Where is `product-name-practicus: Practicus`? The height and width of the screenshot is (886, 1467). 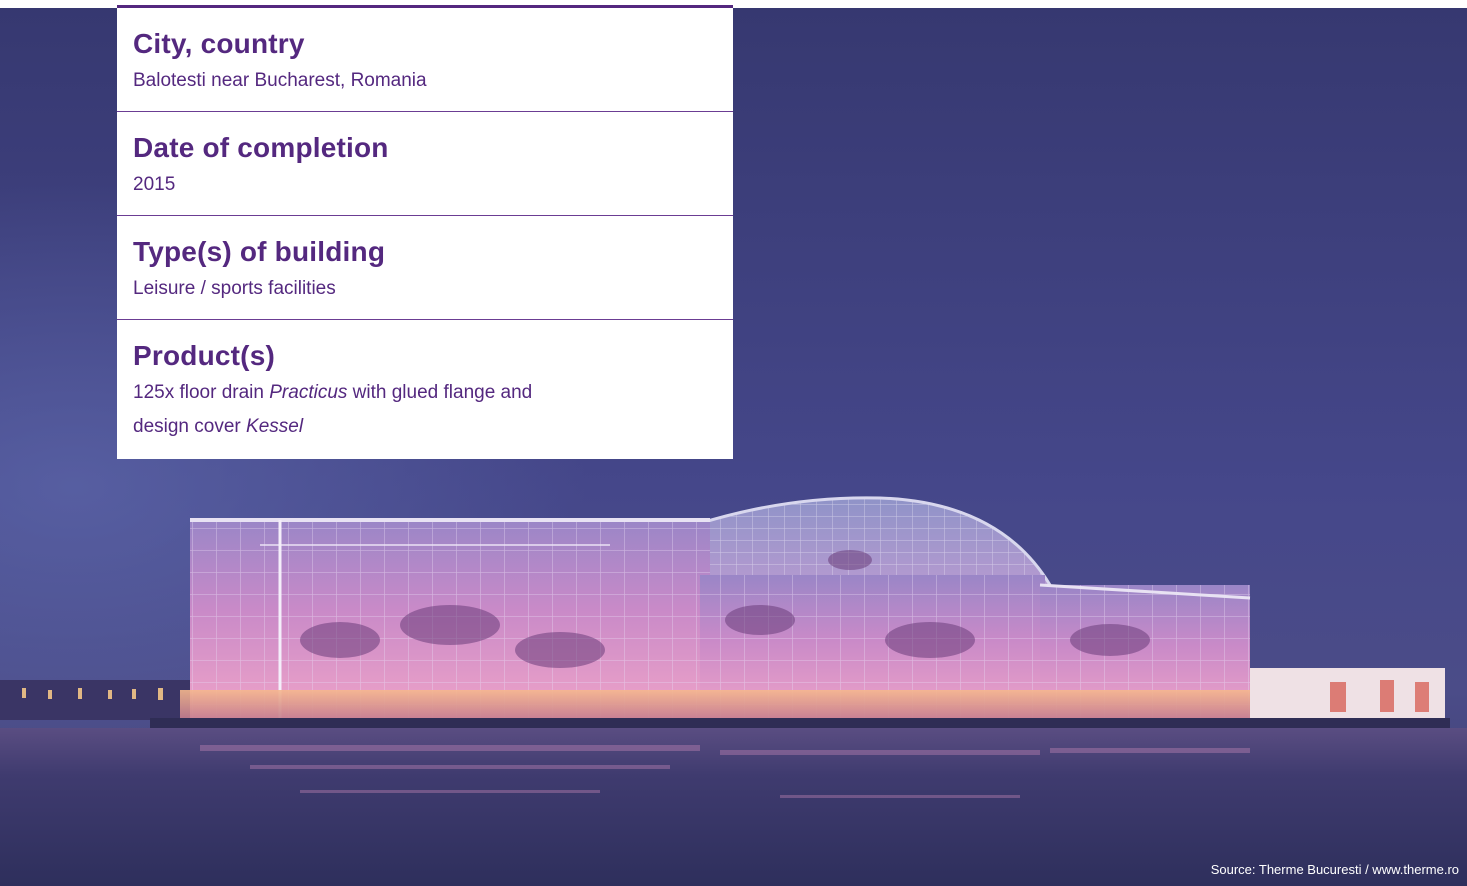
product-name-practicus: Practicus is located at coordinates (308, 392).